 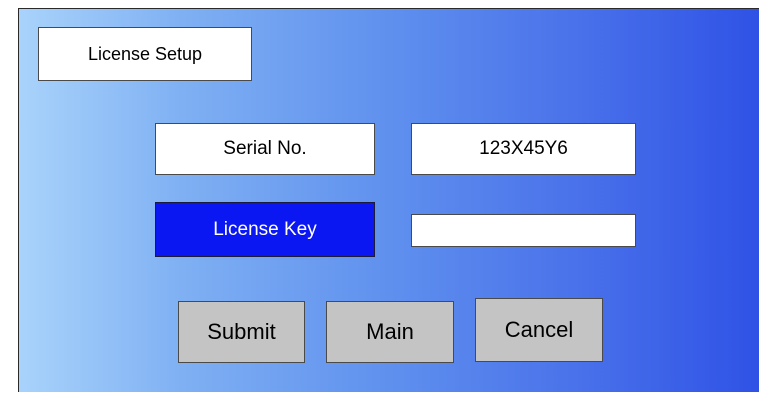 What do you see at coordinates (390, 332) in the screenshot?
I see `main-button: Main` at bounding box center [390, 332].